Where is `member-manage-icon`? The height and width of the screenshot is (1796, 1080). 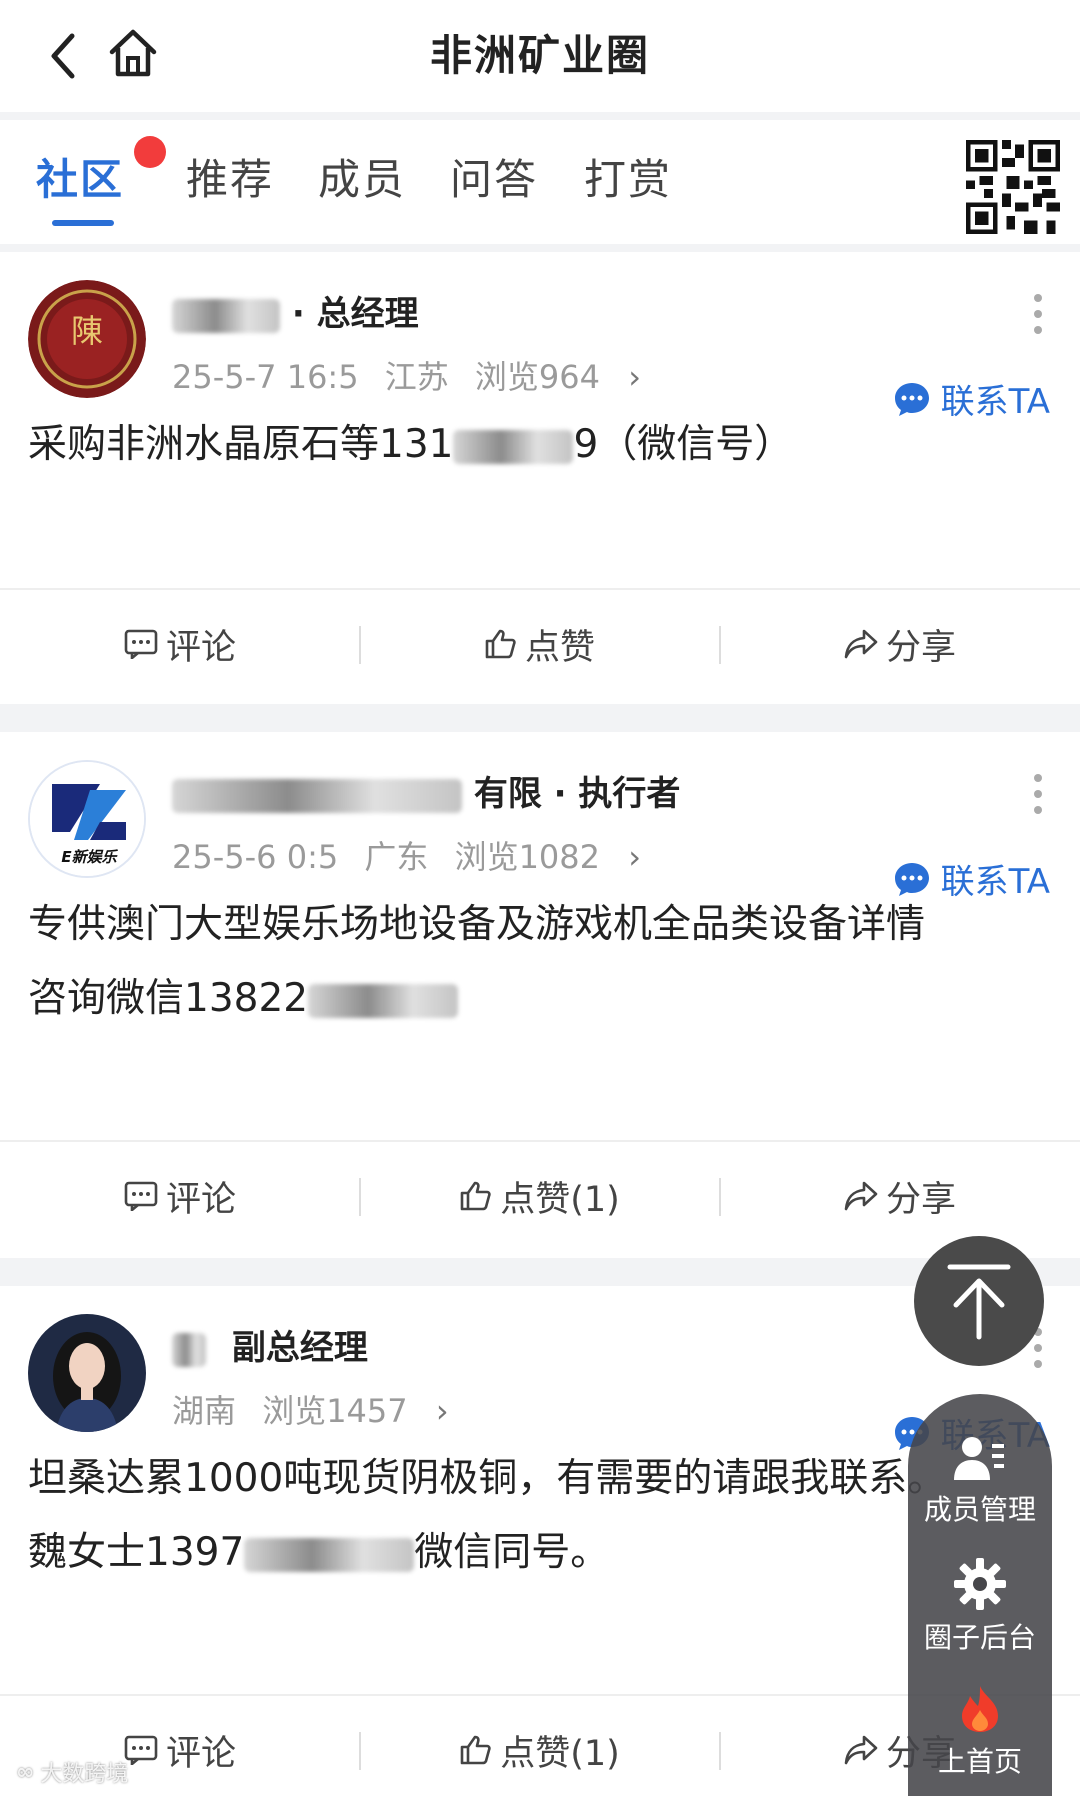
member-manage-icon is located at coordinates (979, 1458).